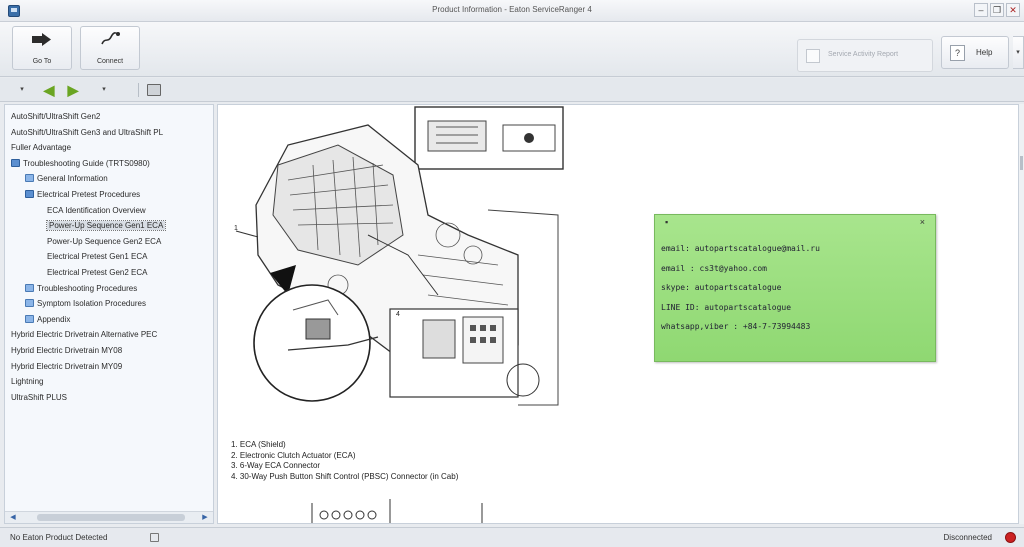  What do you see at coordinates (981, 10) in the screenshot?
I see `minimize-button: –` at bounding box center [981, 10].